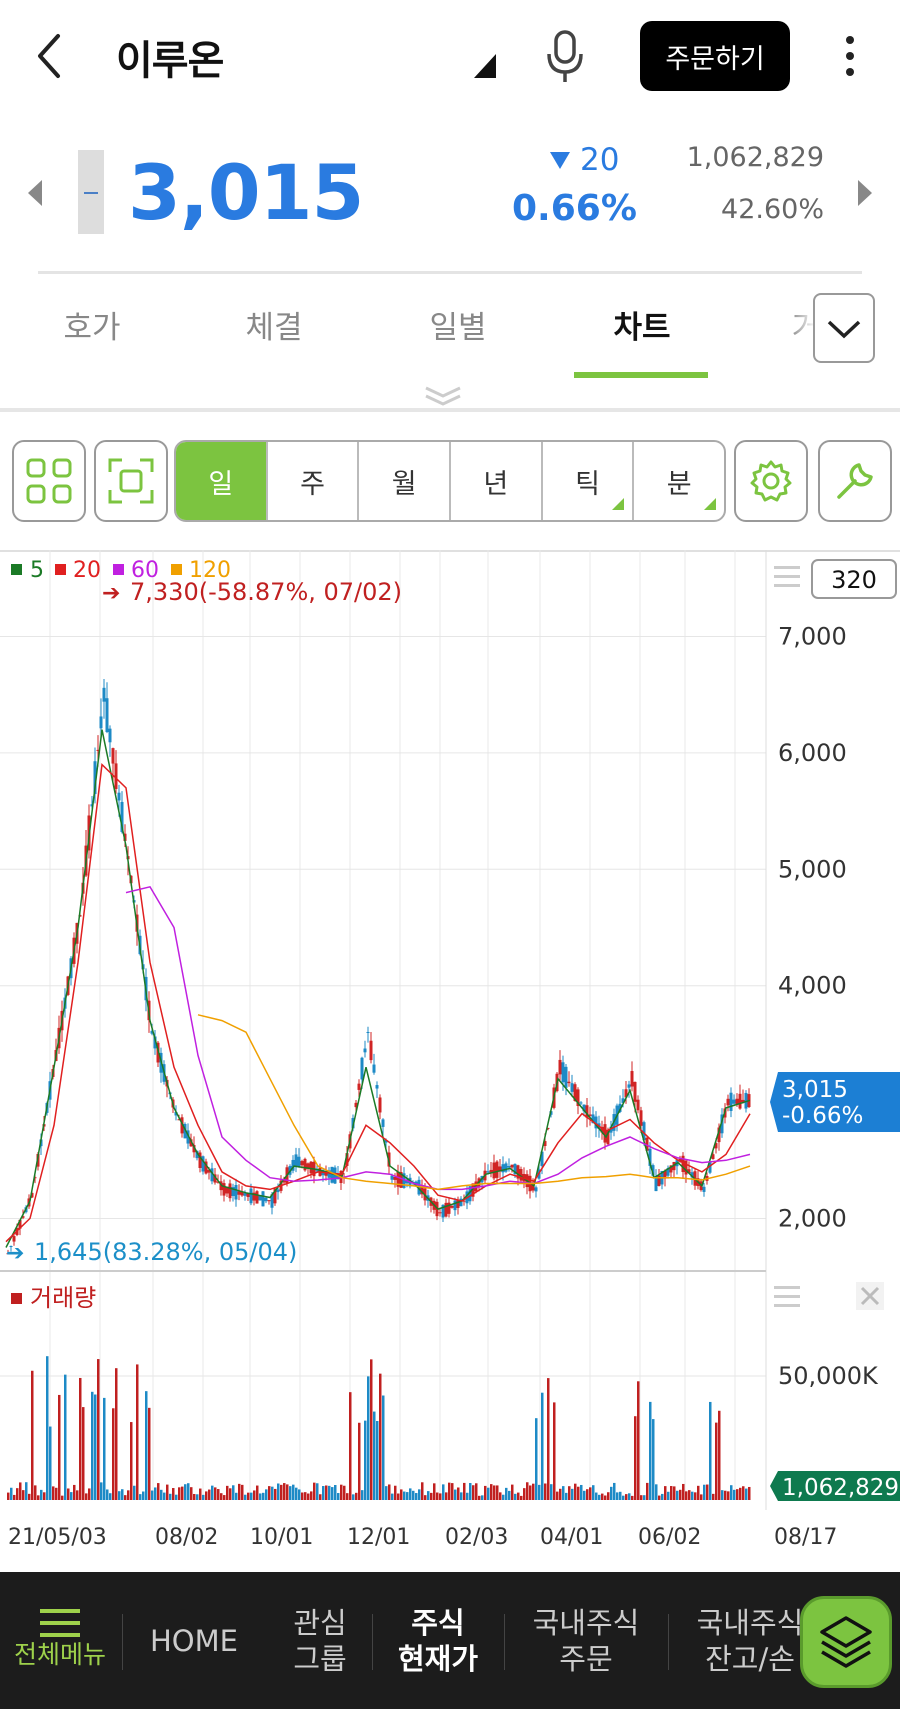 The width and height of the screenshot is (900, 1709). Describe the element at coordinates (36, 193) in the screenshot. I see `prev-stock-icon` at that location.